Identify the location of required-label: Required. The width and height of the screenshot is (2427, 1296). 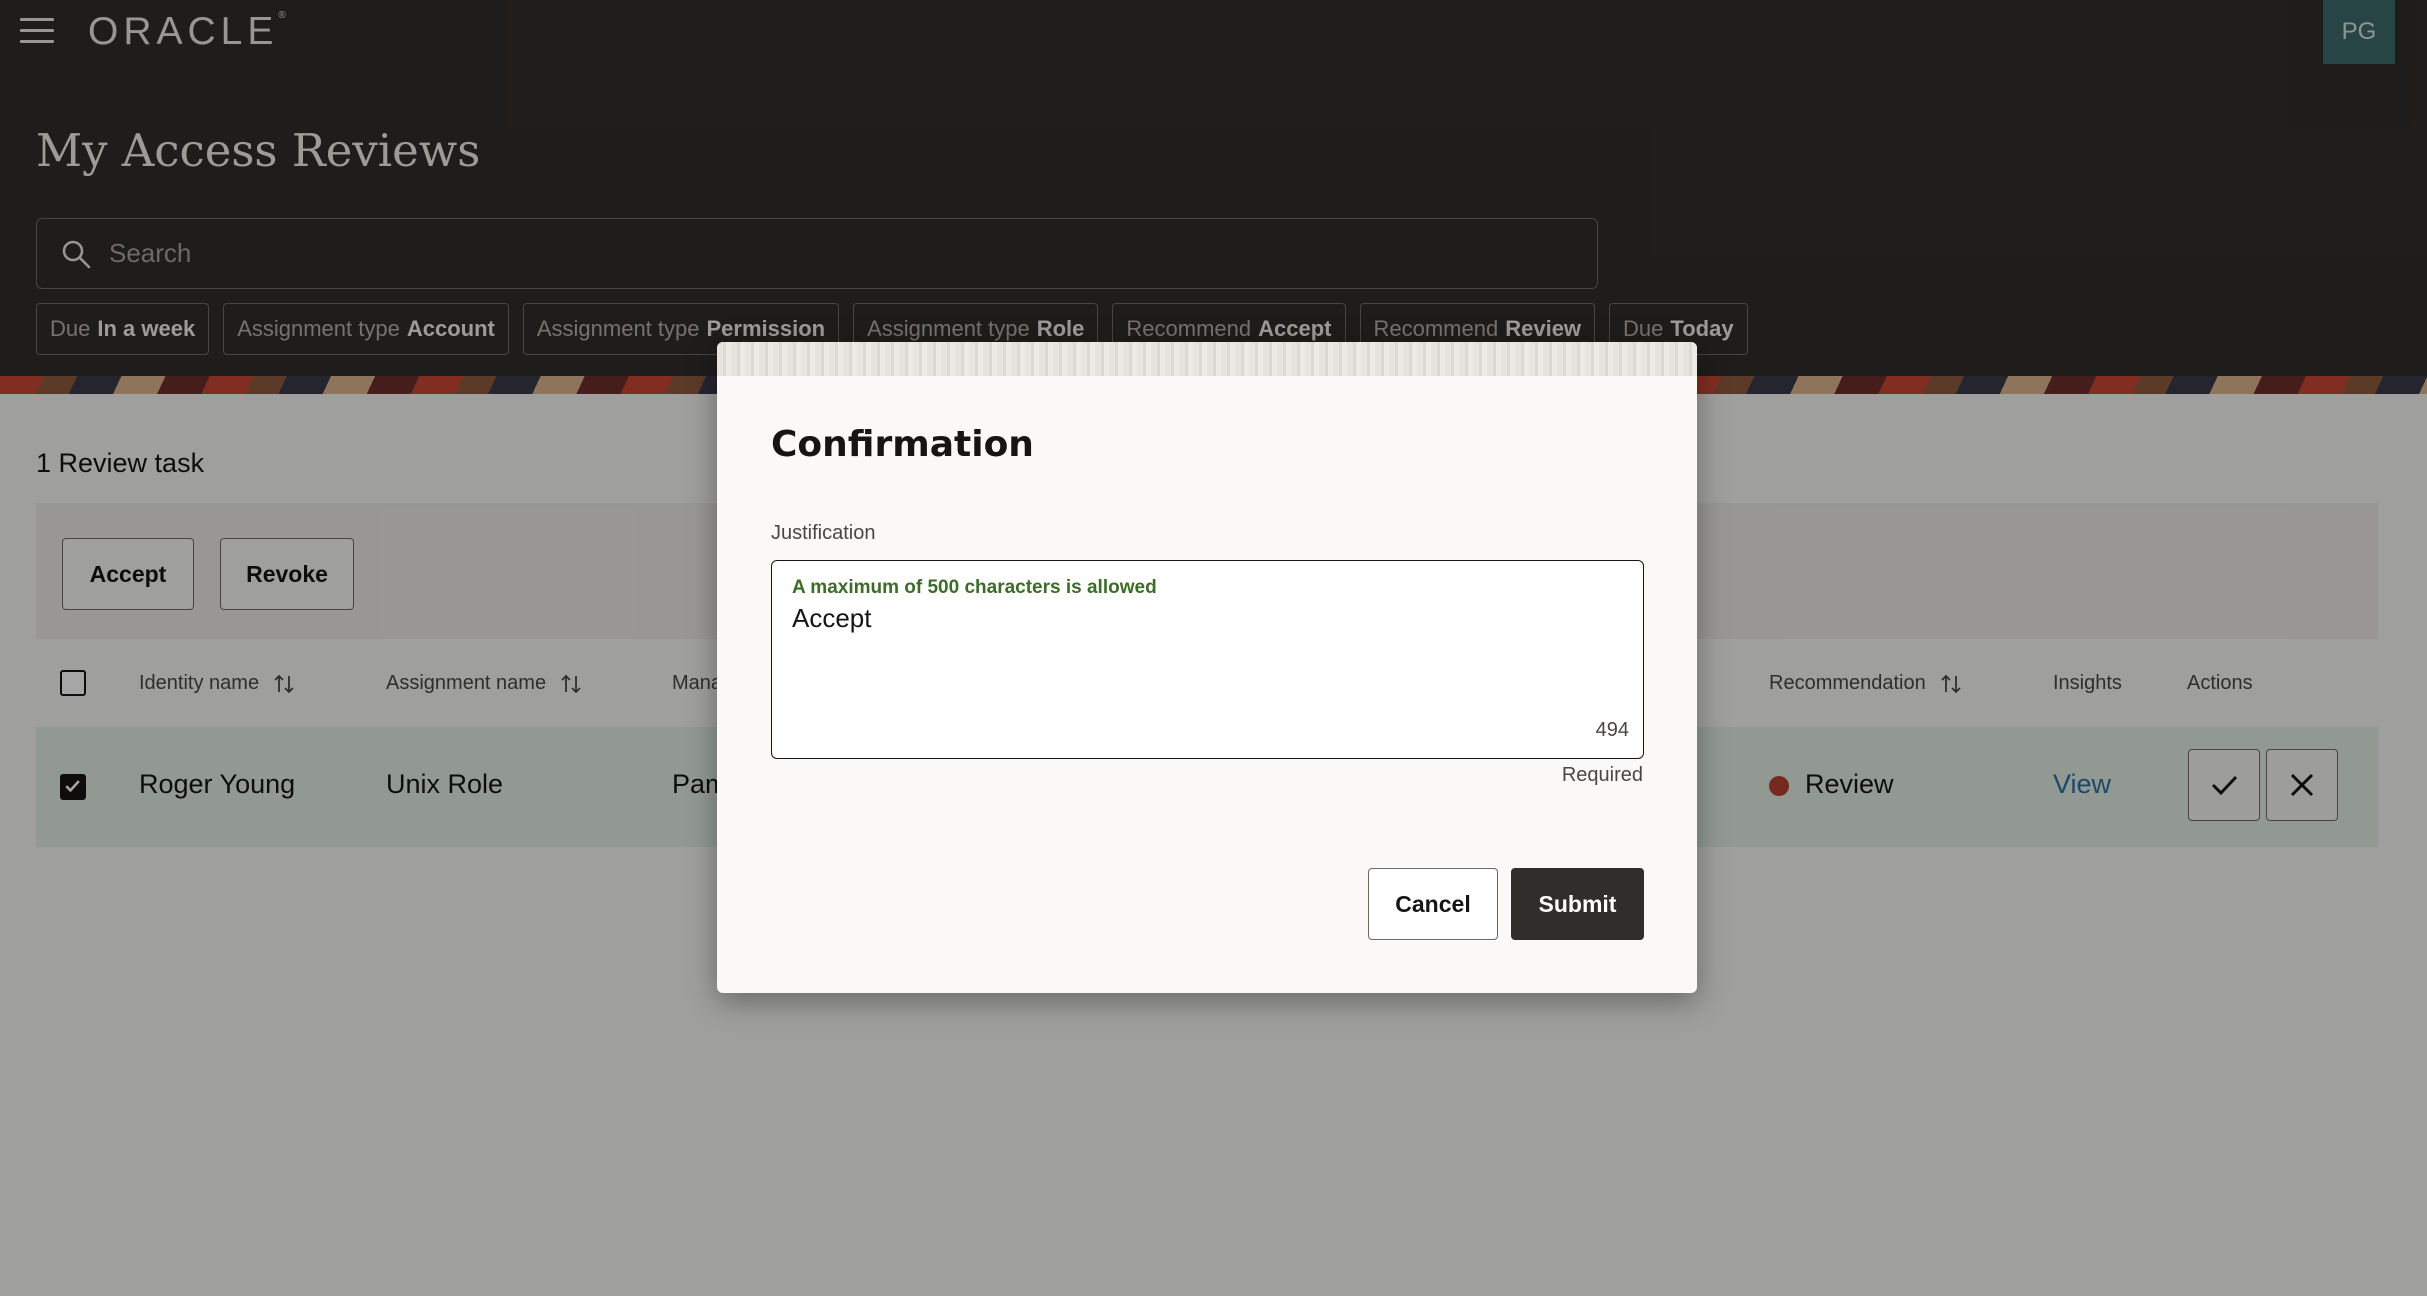
(1602, 775).